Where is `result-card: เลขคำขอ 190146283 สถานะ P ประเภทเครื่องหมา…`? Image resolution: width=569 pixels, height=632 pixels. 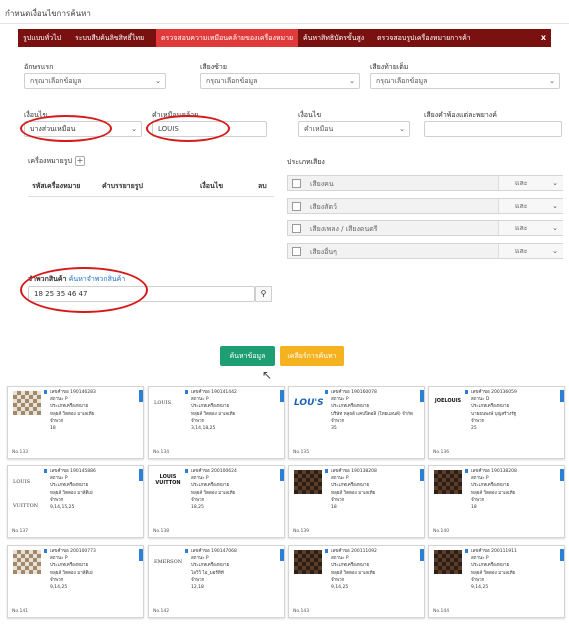
result-card: เลขคำขอ 190146283 สถานะ P ประเภทเครื่องหมา… is located at coordinates (75, 422).